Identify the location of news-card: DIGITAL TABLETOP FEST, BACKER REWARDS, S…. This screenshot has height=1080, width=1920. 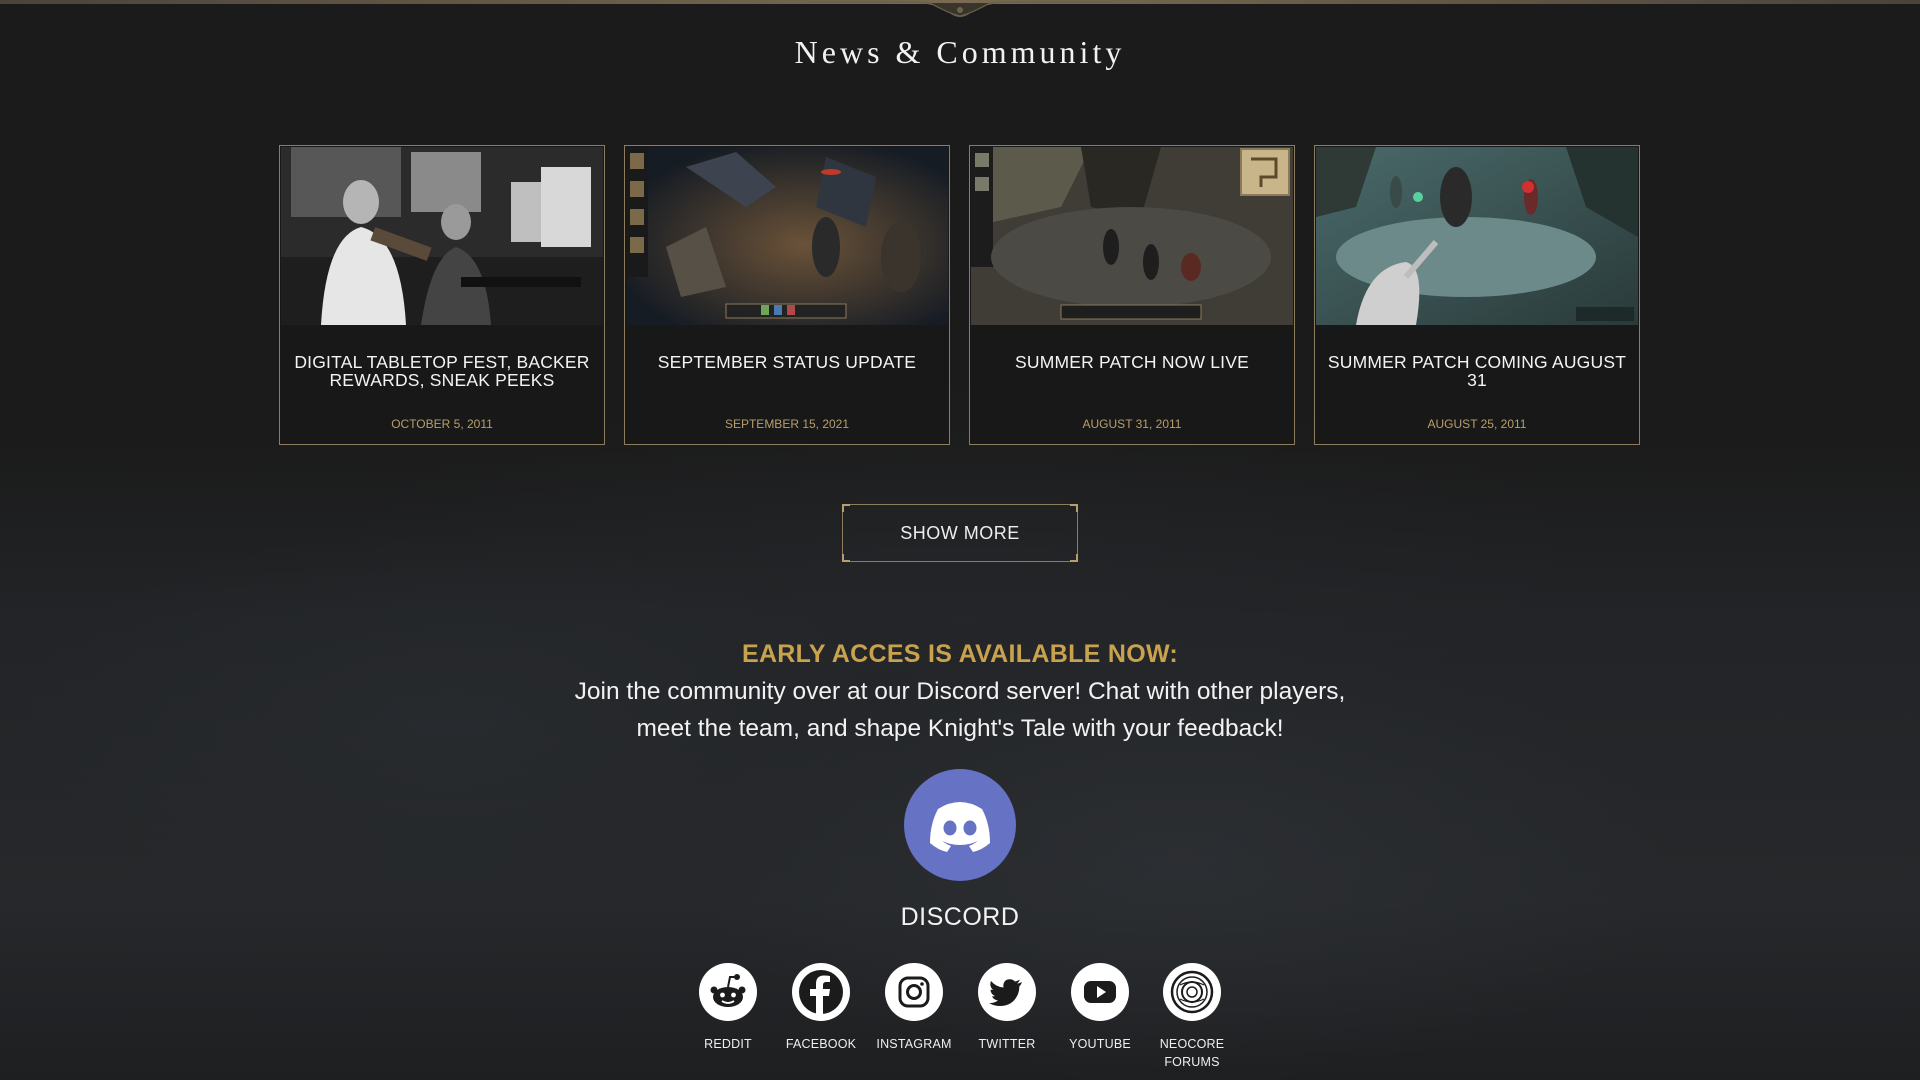
(442, 295).